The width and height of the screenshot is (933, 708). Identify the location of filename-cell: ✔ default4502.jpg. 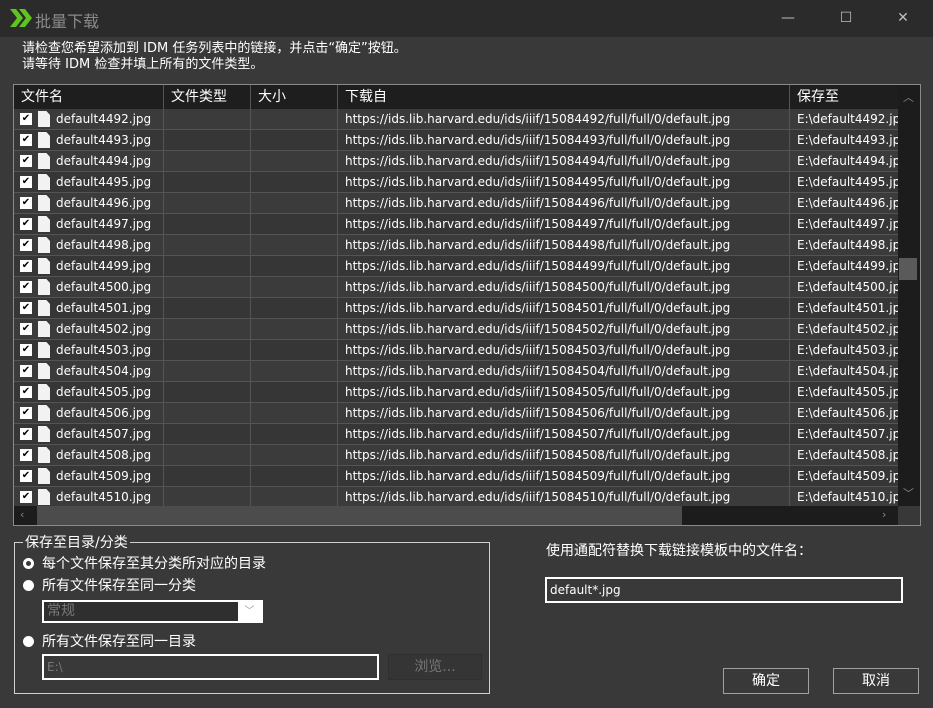
(89, 329).